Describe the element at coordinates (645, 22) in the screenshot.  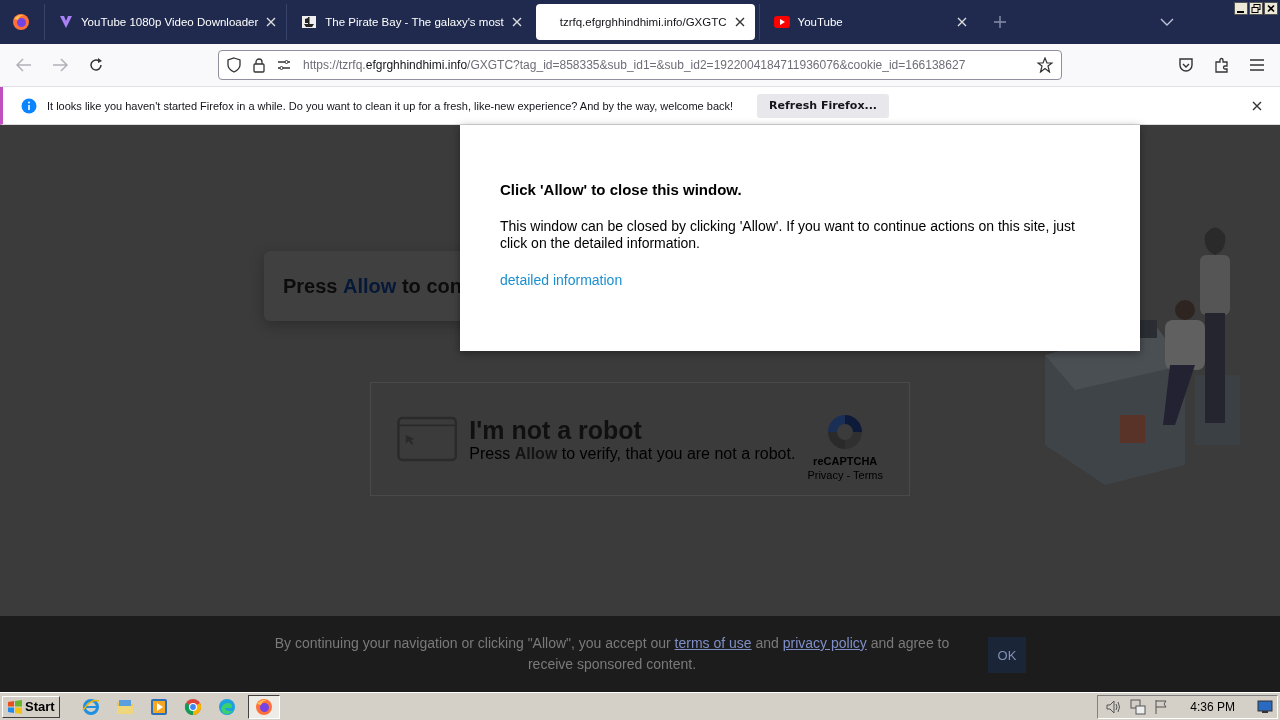
I see `browser-tab: tzrfq.efgrghhindhimi.info/GXGTC` at that location.